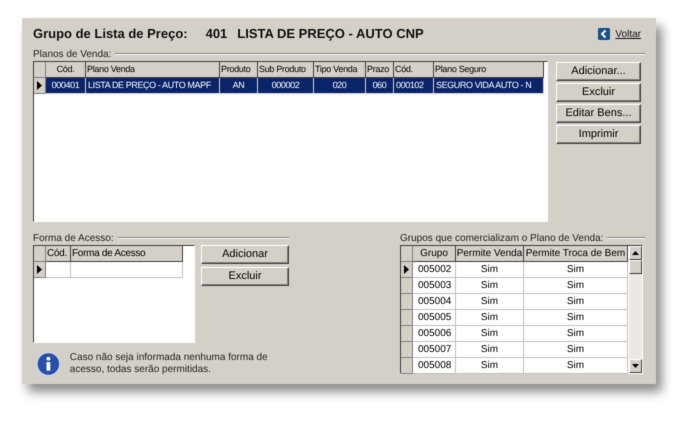 The image size is (698, 427). Describe the element at coordinates (434, 286) in the screenshot. I see `table-cell: 005003` at that location.